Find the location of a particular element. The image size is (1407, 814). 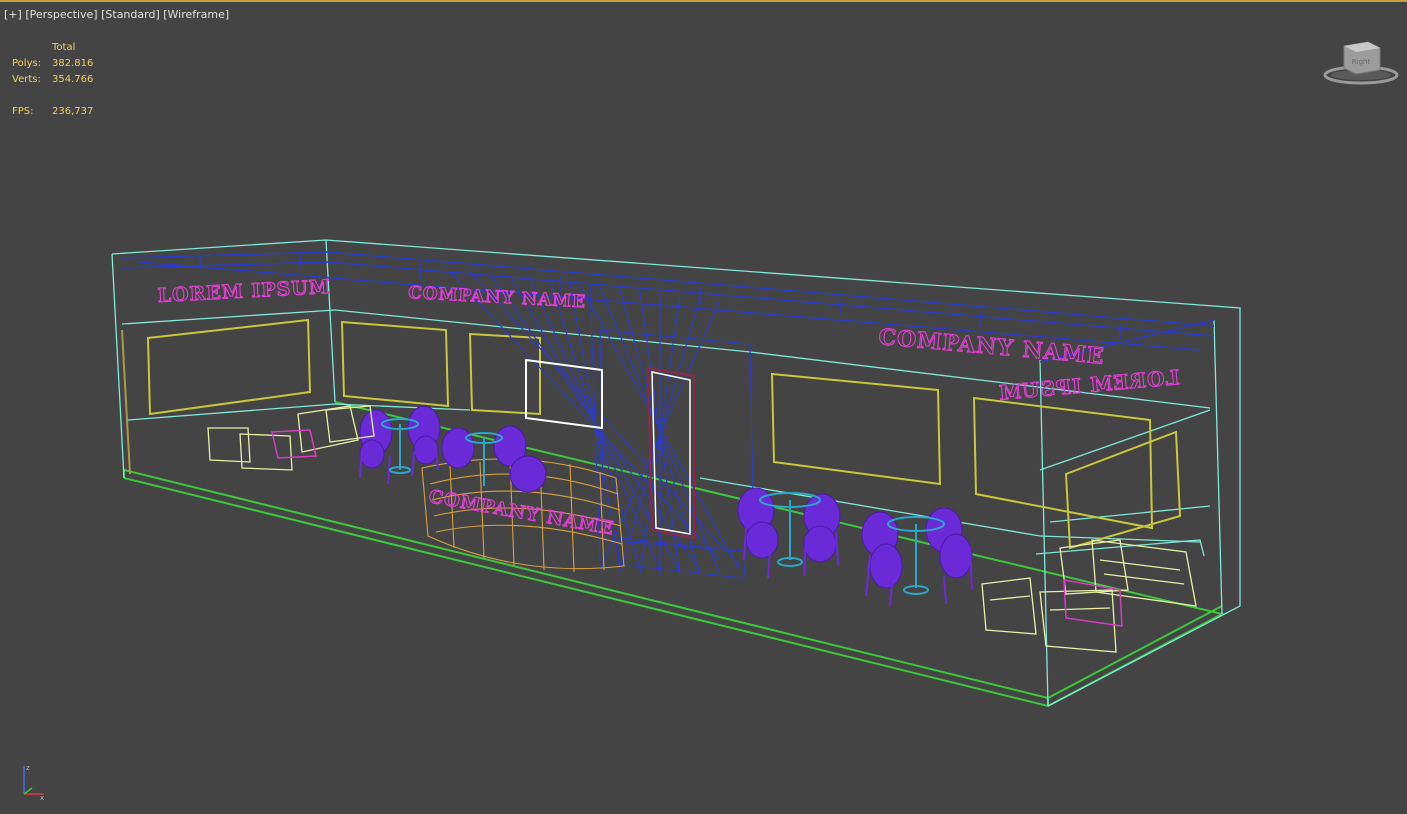

right-back-sign: COMPANY NAME is located at coordinates (991, 347).